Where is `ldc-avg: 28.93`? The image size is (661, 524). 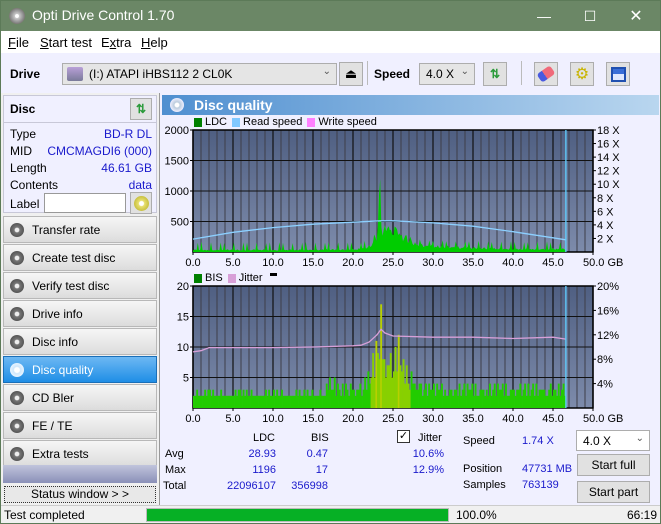
ldc-avg: 28.93 is located at coordinates (262, 454).